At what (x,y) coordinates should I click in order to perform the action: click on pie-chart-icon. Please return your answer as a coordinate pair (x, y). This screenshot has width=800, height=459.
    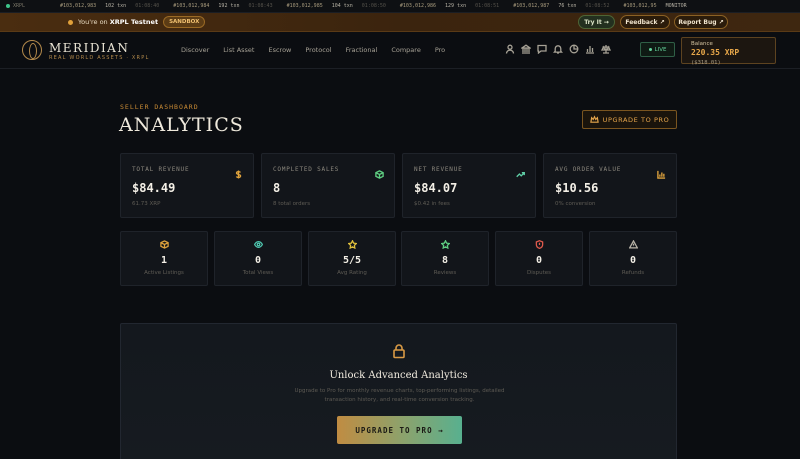
    Looking at the image, I should click on (574, 49).